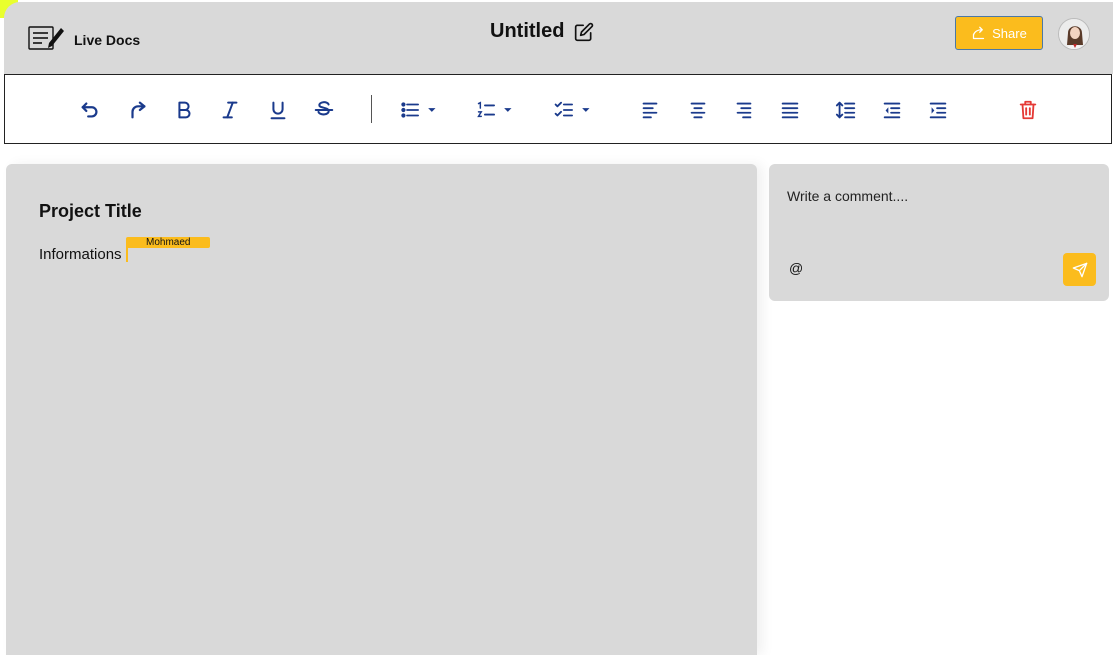  I want to click on italic-button, so click(230, 110).